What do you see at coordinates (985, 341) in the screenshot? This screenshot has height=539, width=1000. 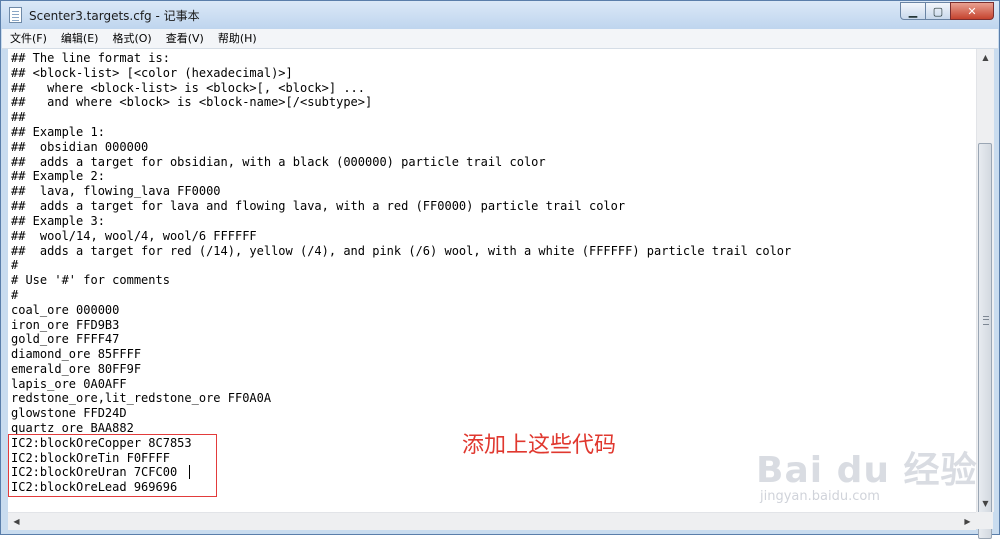 I see `vertical-scroll-thumb` at bounding box center [985, 341].